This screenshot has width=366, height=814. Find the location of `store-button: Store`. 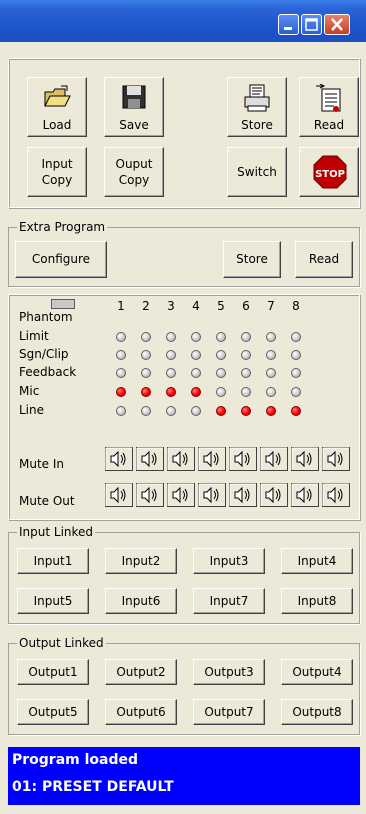

store-button: Store is located at coordinates (257, 107).